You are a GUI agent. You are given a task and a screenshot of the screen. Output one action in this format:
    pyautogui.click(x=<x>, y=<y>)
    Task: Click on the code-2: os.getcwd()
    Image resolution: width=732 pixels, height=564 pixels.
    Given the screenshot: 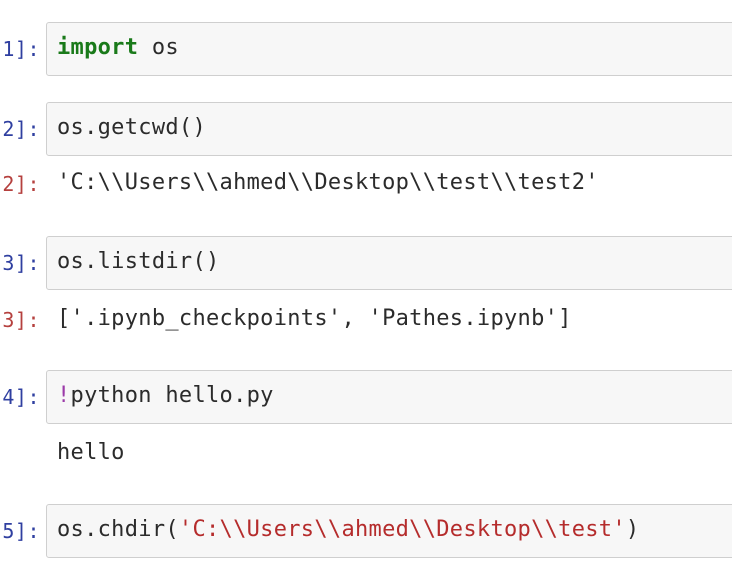 What is the action you would take?
    pyautogui.click(x=131, y=127)
    